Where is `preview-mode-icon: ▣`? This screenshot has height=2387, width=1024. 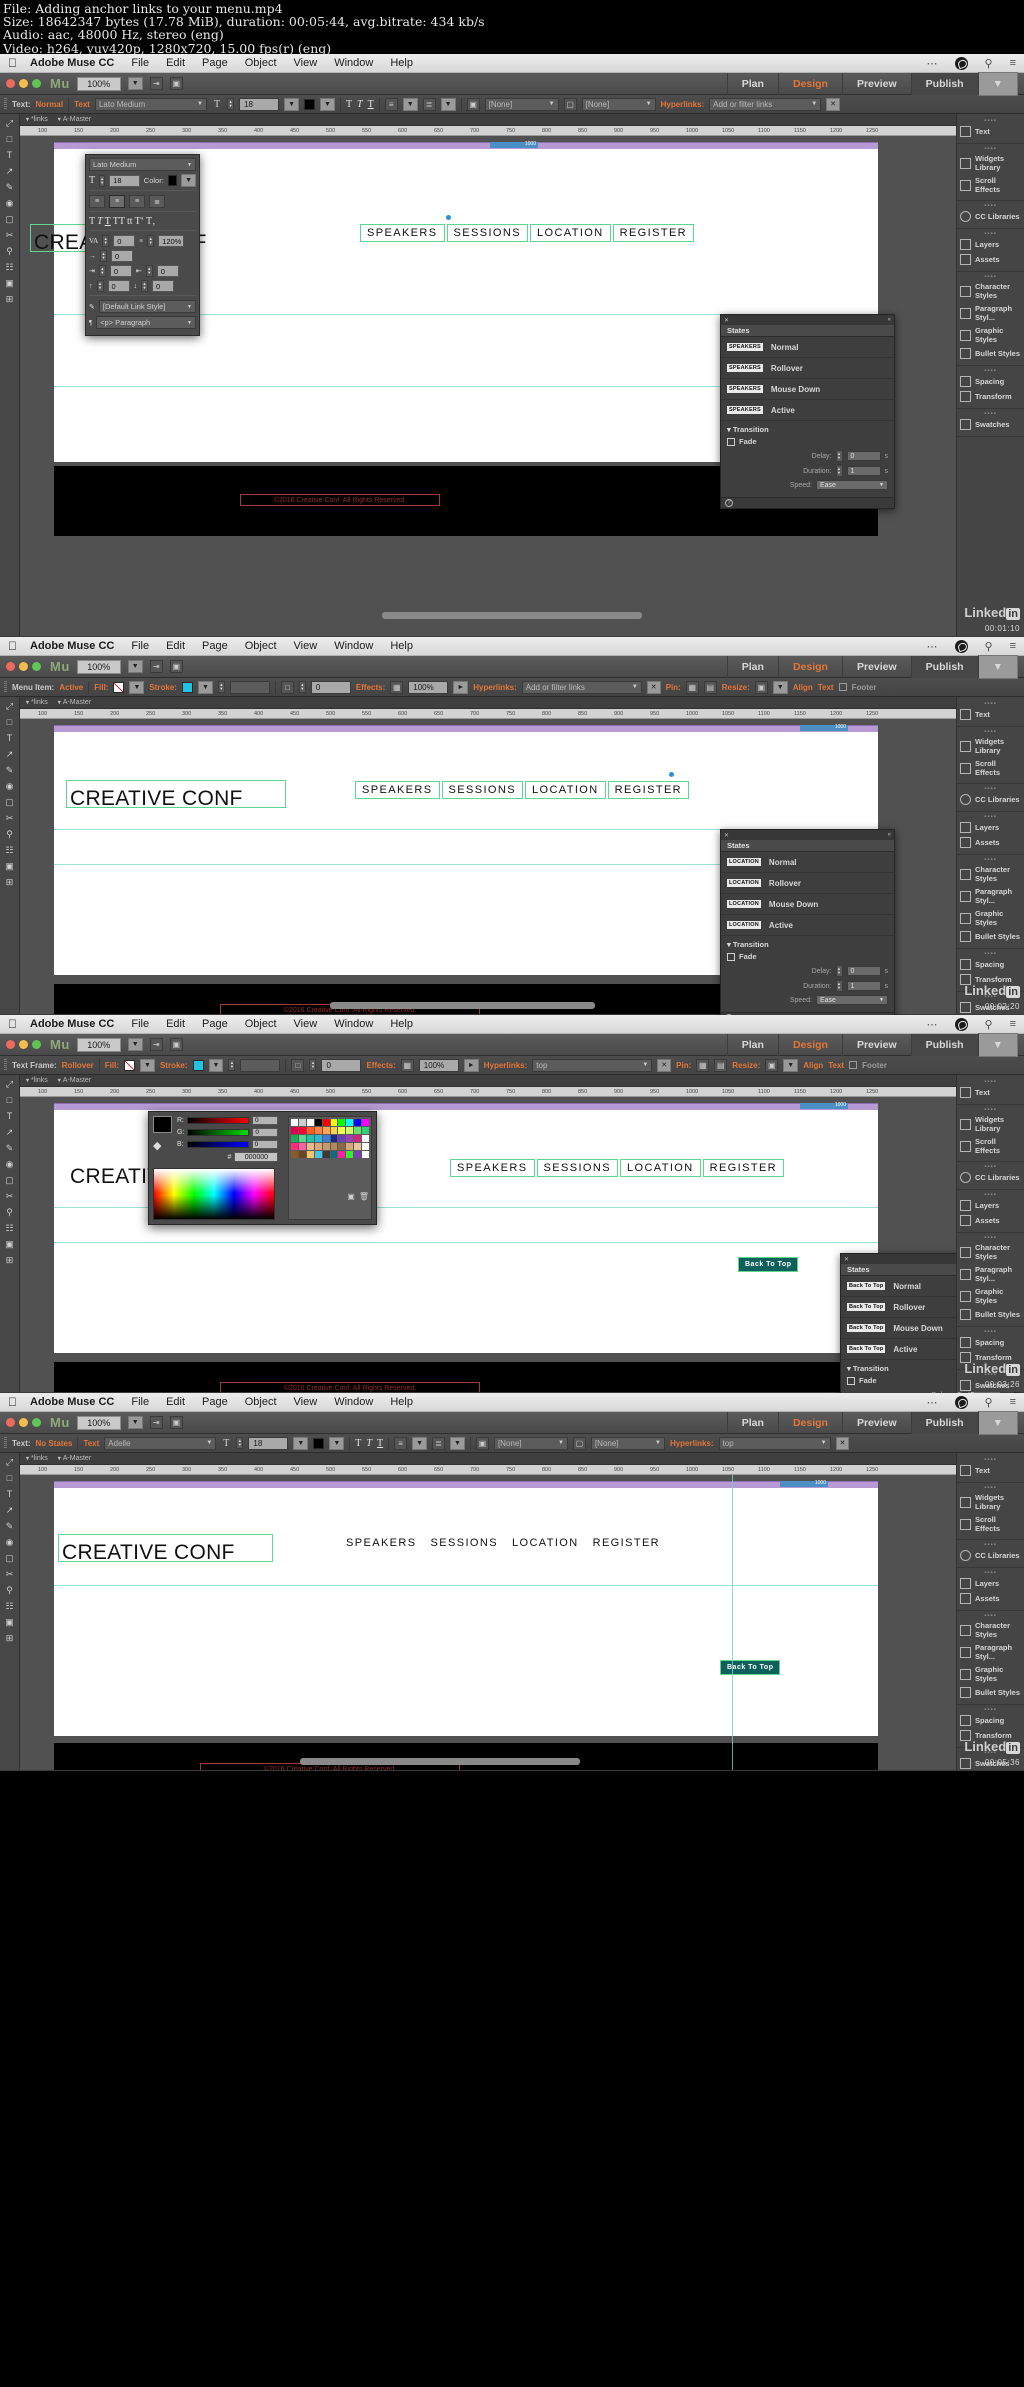 preview-mode-icon: ▣ is located at coordinates (176, 666).